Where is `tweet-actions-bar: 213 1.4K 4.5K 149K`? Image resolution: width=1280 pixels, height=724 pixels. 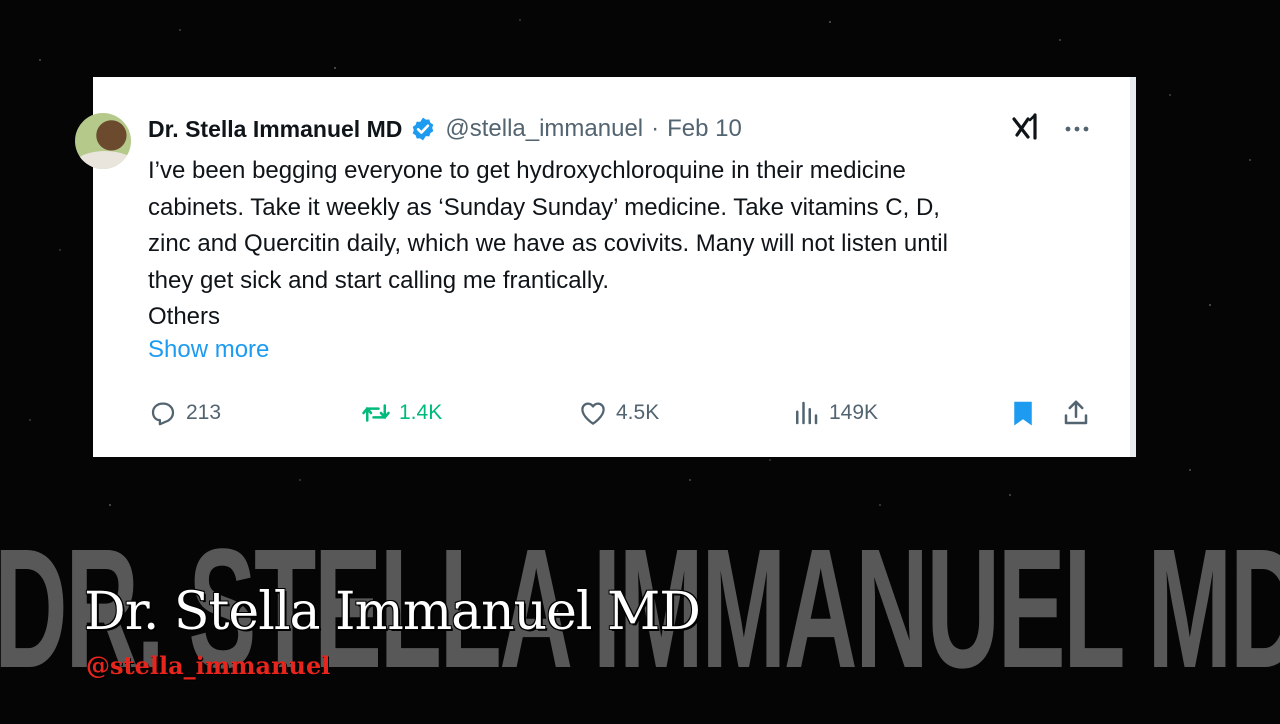 tweet-actions-bar: 213 1.4K 4.5K 149K is located at coordinates (623, 413).